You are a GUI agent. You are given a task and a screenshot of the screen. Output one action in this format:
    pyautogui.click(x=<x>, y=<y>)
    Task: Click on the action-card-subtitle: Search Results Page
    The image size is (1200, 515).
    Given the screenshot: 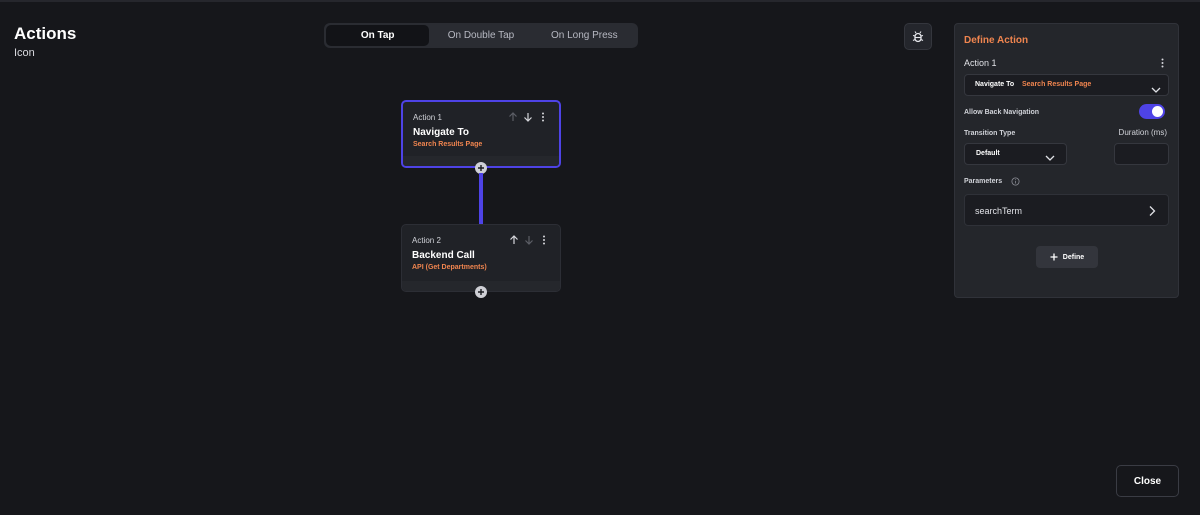 What is the action you would take?
    pyautogui.click(x=448, y=144)
    